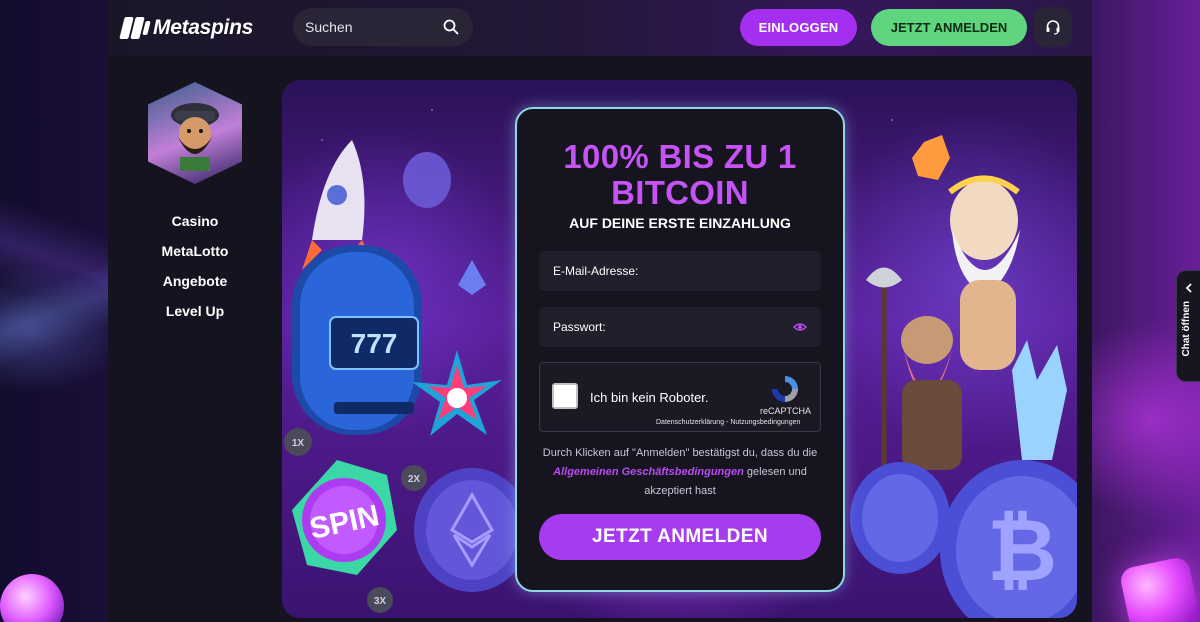 This screenshot has width=1200, height=622. What do you see at coordinates (914, 373) in the screenshot?
I see `viking-character-icon` at bounding box center [914, 373].